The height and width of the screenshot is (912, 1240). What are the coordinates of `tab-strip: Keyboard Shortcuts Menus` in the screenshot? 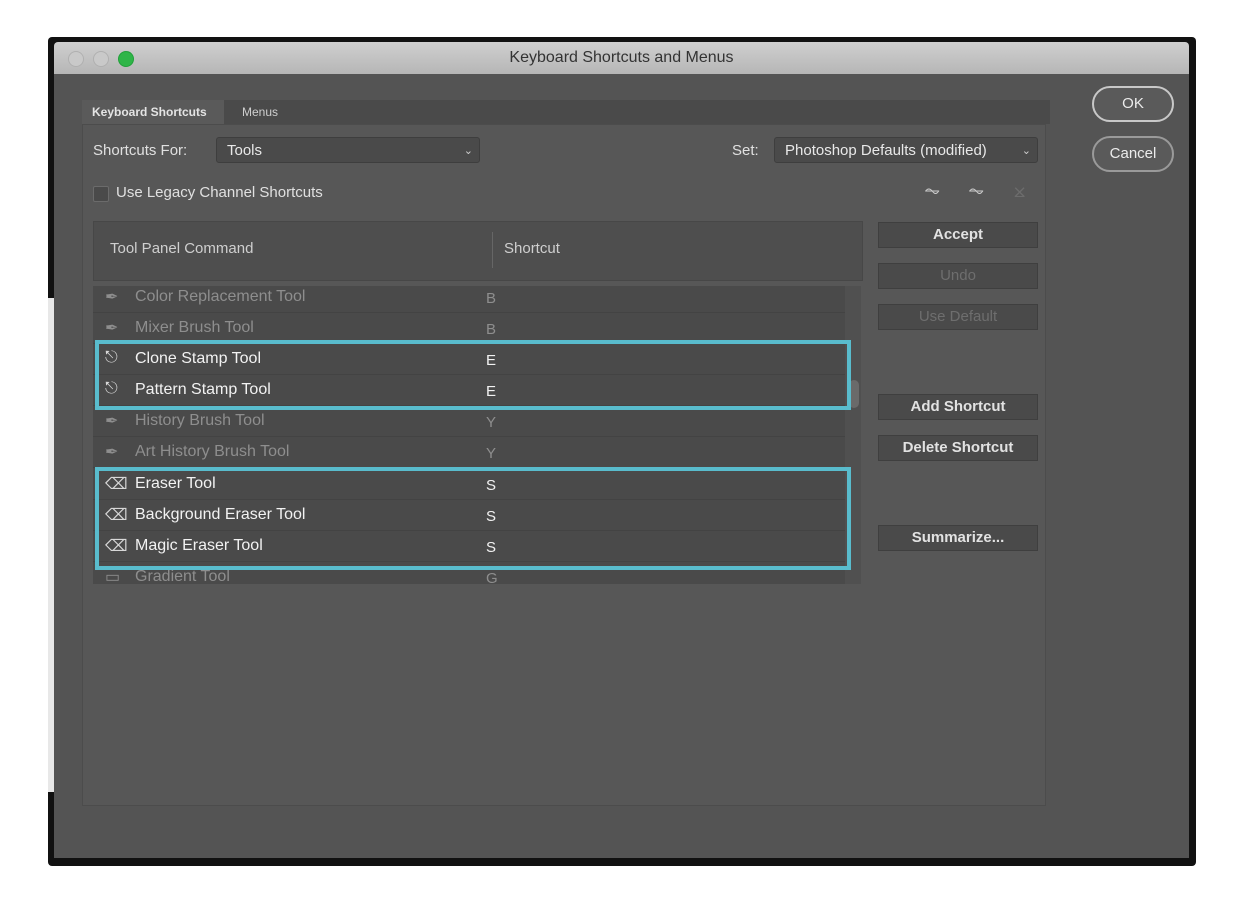 It's located at (566, 112).